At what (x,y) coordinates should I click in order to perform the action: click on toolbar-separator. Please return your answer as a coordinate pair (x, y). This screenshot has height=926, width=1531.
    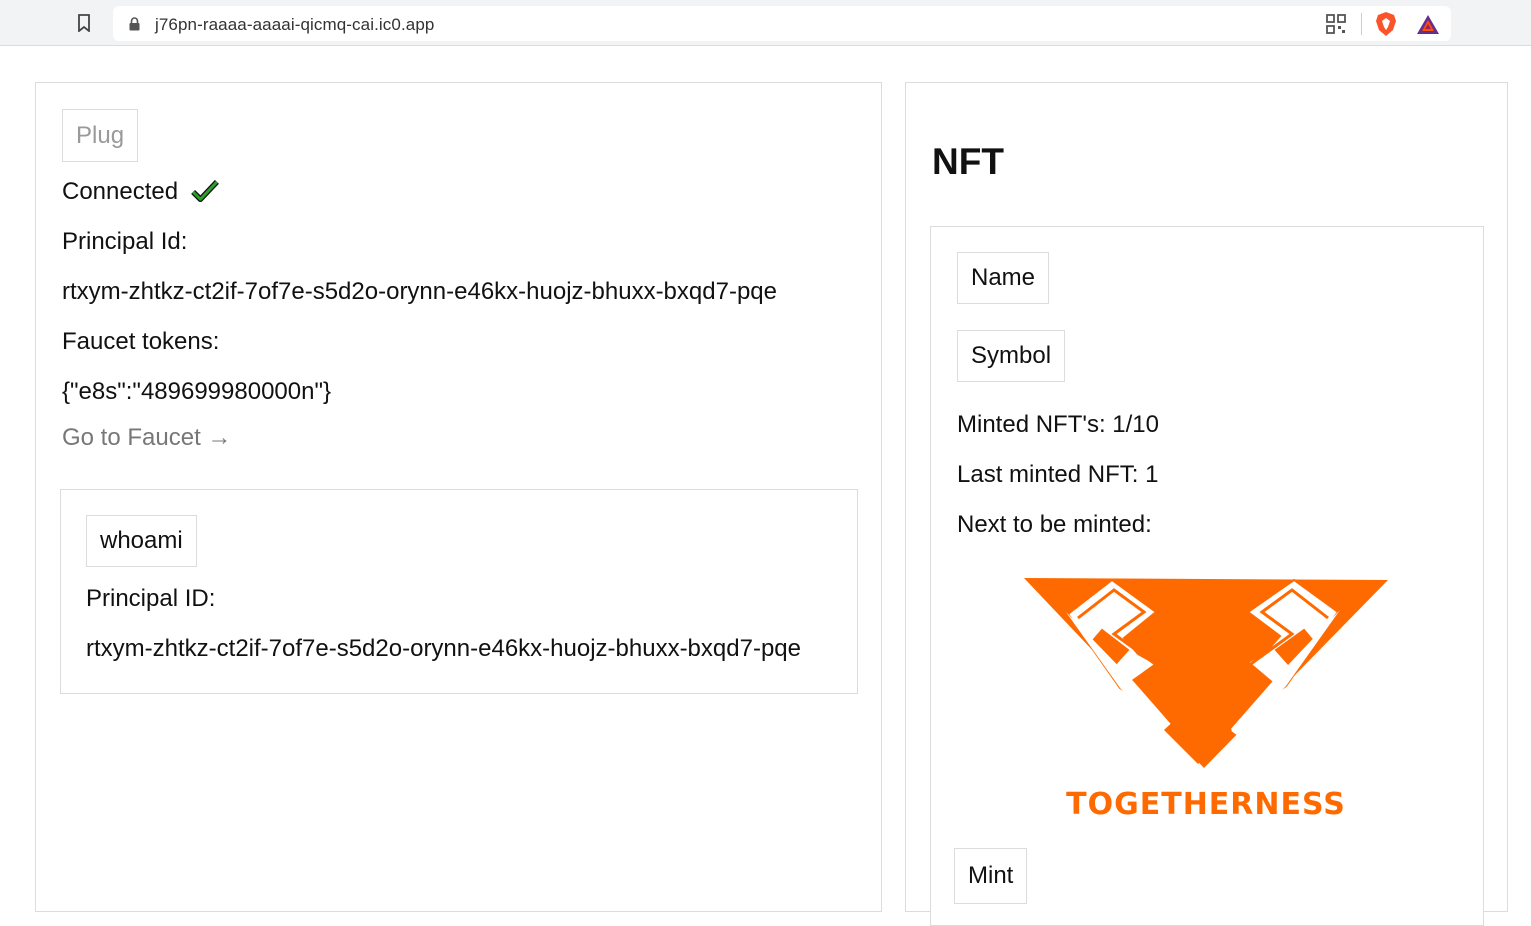
    Looking at the image, I should click on (1361, 24).